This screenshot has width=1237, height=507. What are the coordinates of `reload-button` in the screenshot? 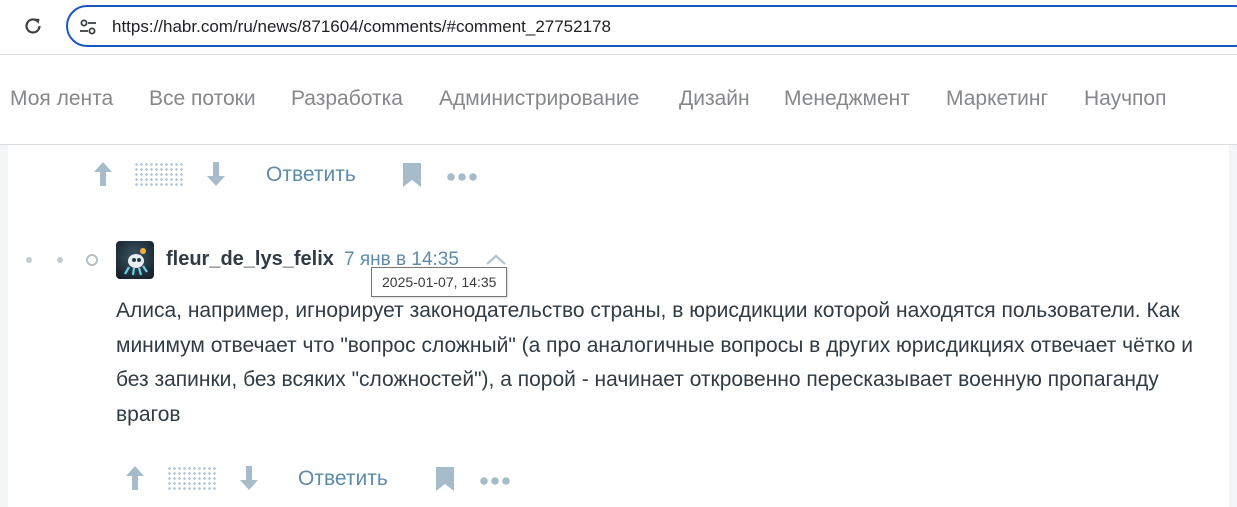 It's located at (33, 26).